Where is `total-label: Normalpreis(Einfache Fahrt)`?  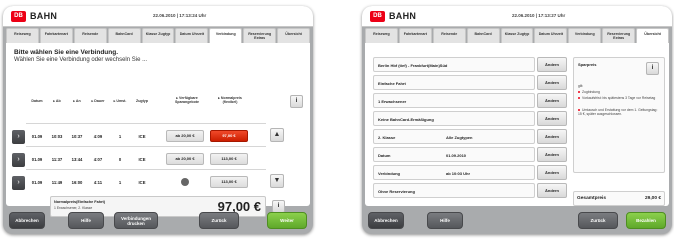
total-label: Normalpreis(Einfache Fahrt) is located at coordinates (80, 202).